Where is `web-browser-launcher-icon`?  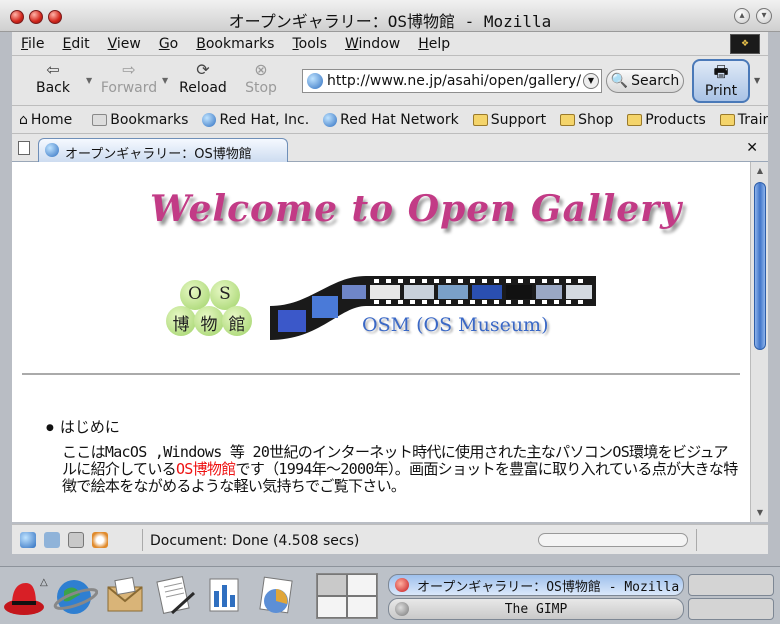 web-browser-launcher-icon is located at coordinates (75, 596).